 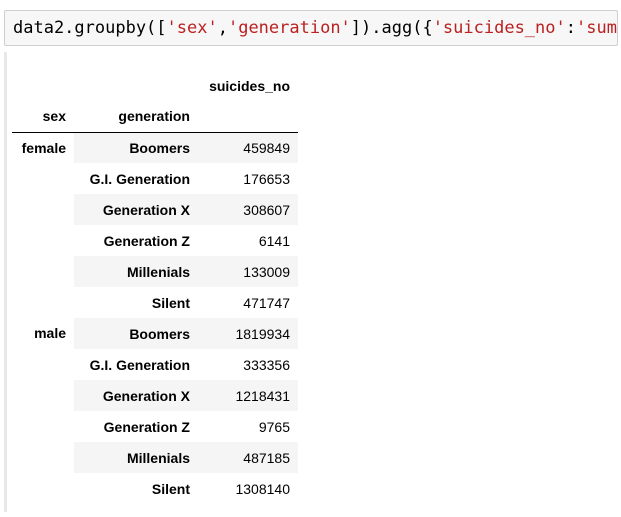 What do you see at coordinates (266, 178) in the screenshot?
I see `suicides-no-value: 176653` at bounding box center [266, 178].